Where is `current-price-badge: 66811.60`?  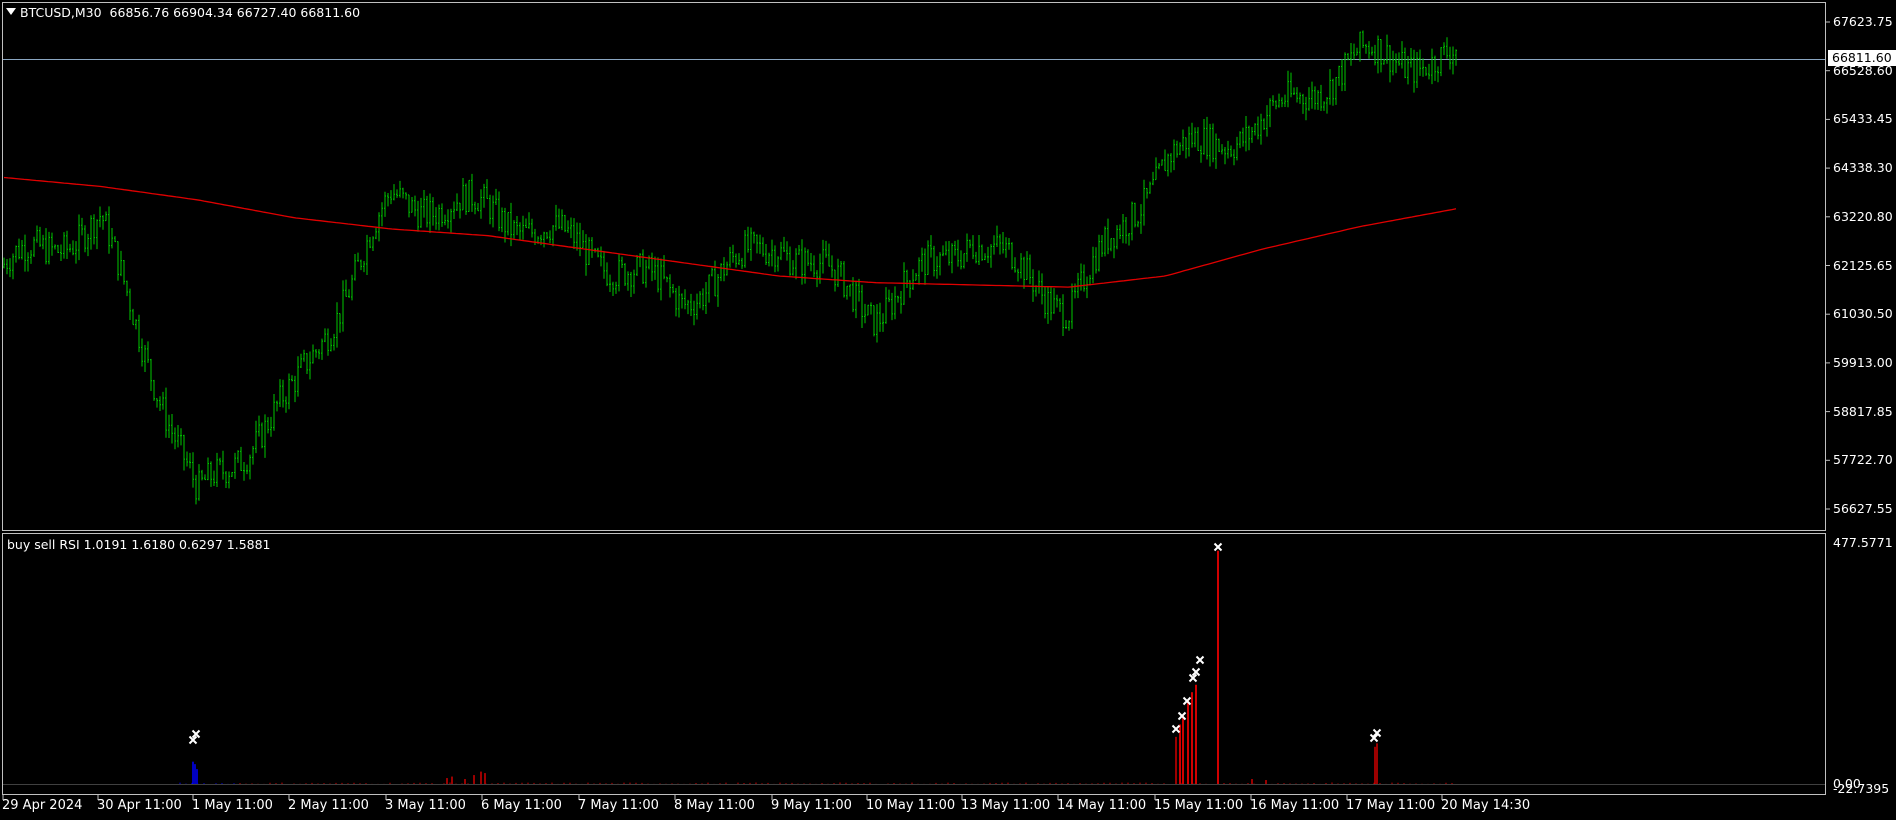 current-price-badge: 66811.60 is located at coordinates (1862, 58).